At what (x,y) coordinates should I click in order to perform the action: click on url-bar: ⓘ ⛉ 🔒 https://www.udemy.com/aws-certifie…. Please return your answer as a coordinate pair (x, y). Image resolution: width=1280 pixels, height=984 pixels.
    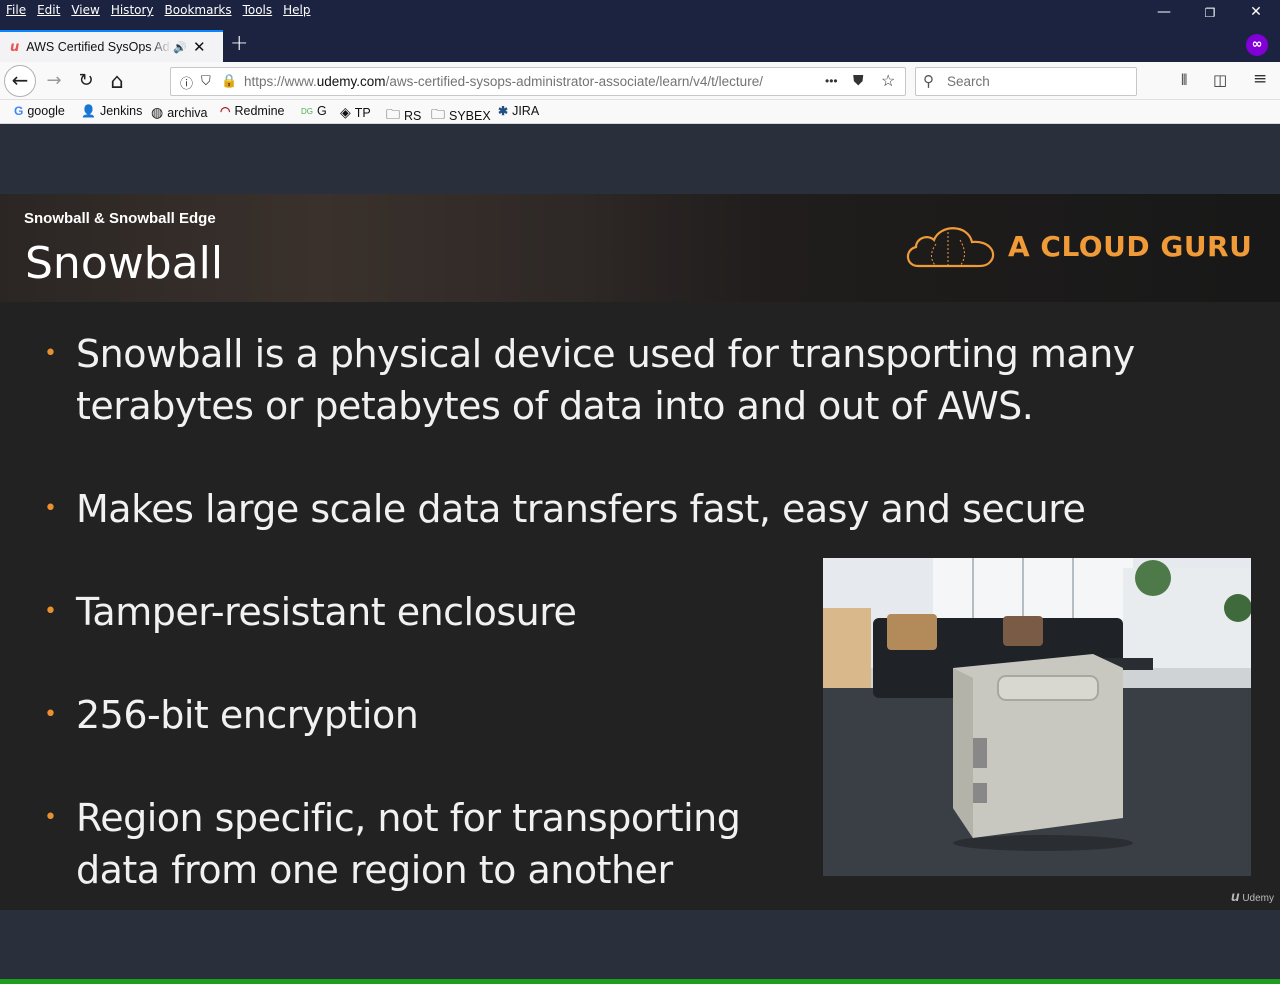
    Looking at the image, I should click on (538, 81).